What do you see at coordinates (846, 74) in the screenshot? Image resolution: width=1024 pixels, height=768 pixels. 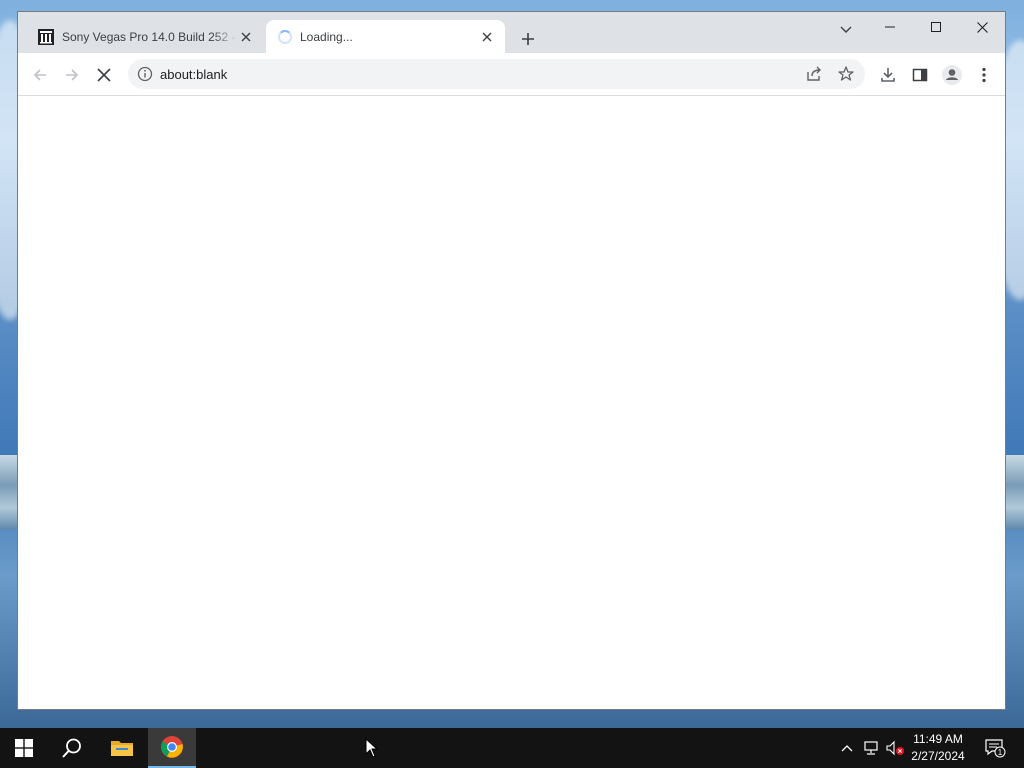 I see `star-icon` at bounding box center [846, 74].